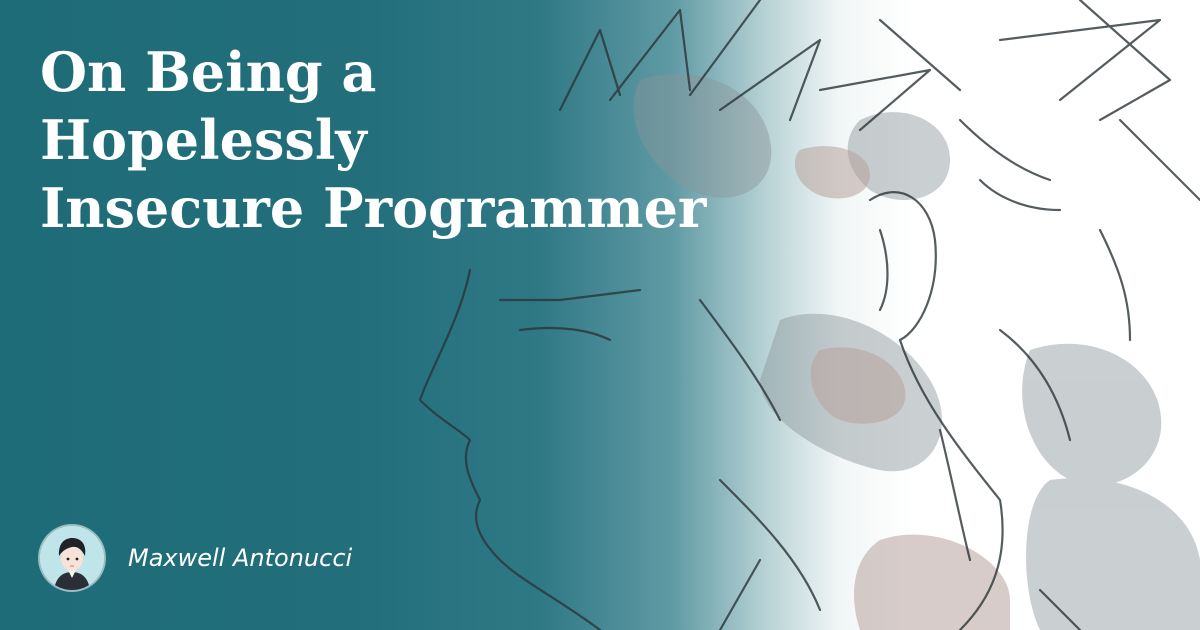 Image resolution: width=1200 pixels, height=630 pixels. I want to click on author-name: Maxwell Antonucci, so click(240, 558).